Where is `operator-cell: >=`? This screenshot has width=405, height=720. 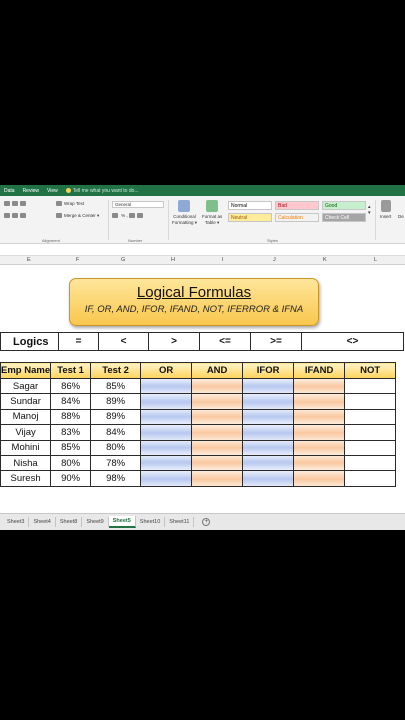
operator-cell: >= is located at coordinates (276, 341).